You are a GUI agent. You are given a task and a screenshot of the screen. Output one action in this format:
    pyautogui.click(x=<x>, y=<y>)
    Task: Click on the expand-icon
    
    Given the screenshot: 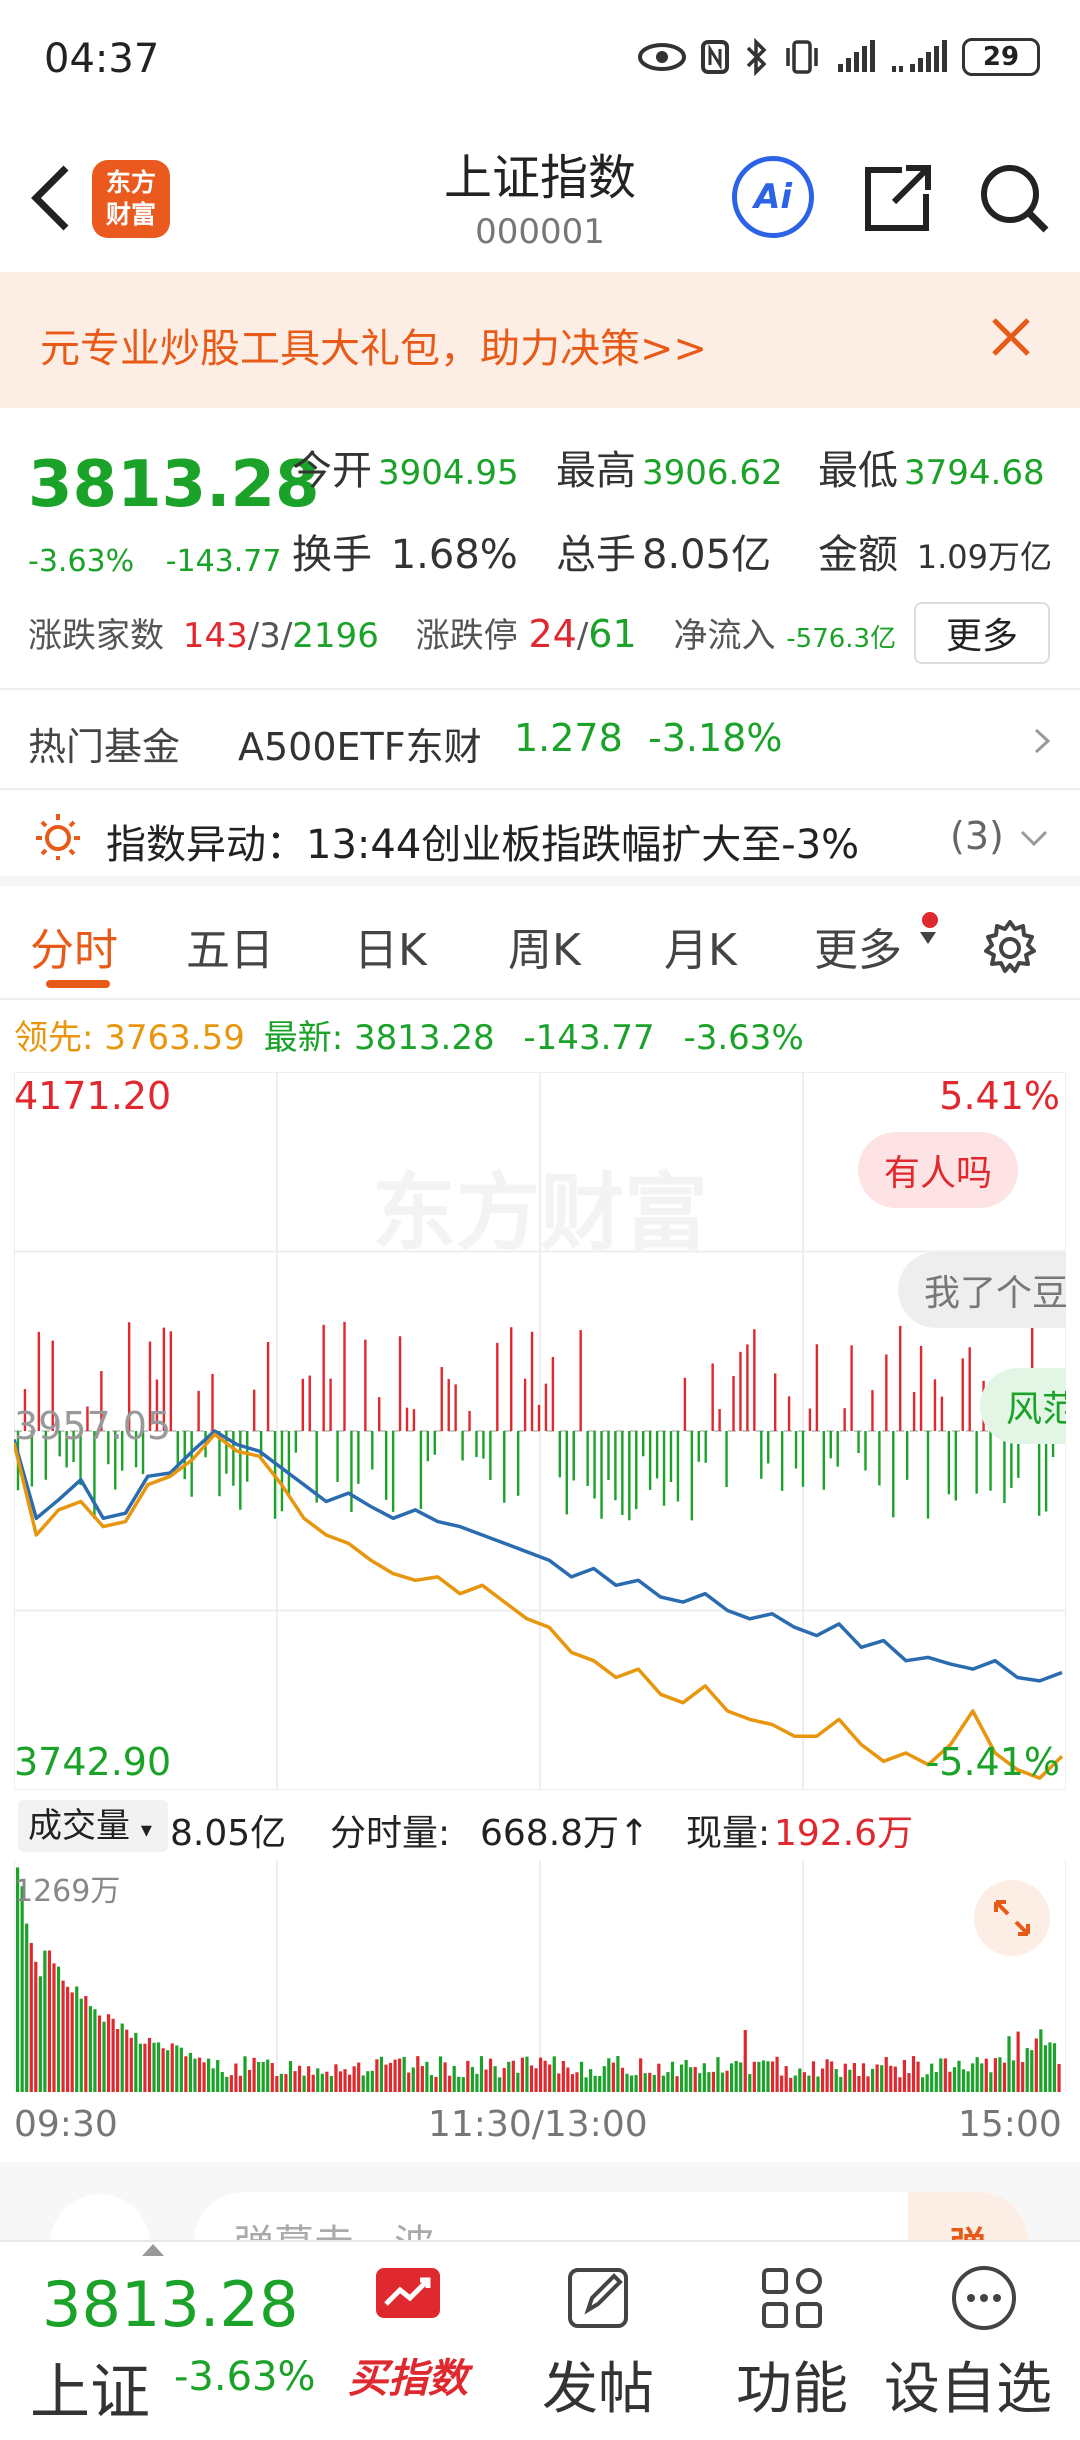 What is the action you would take?
    pyautogui.click(x=1012, y=1918)
    